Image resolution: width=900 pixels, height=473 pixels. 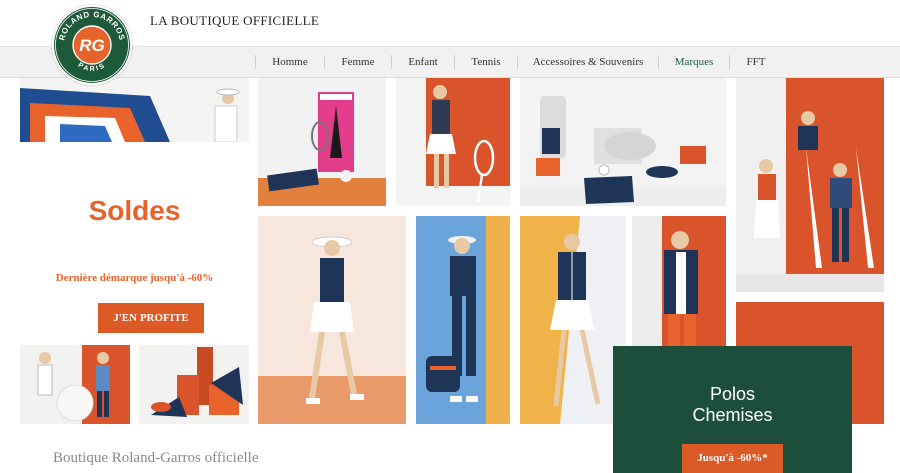 I want to click on nav-item-homme: Homme, so click(x=290, y=62).